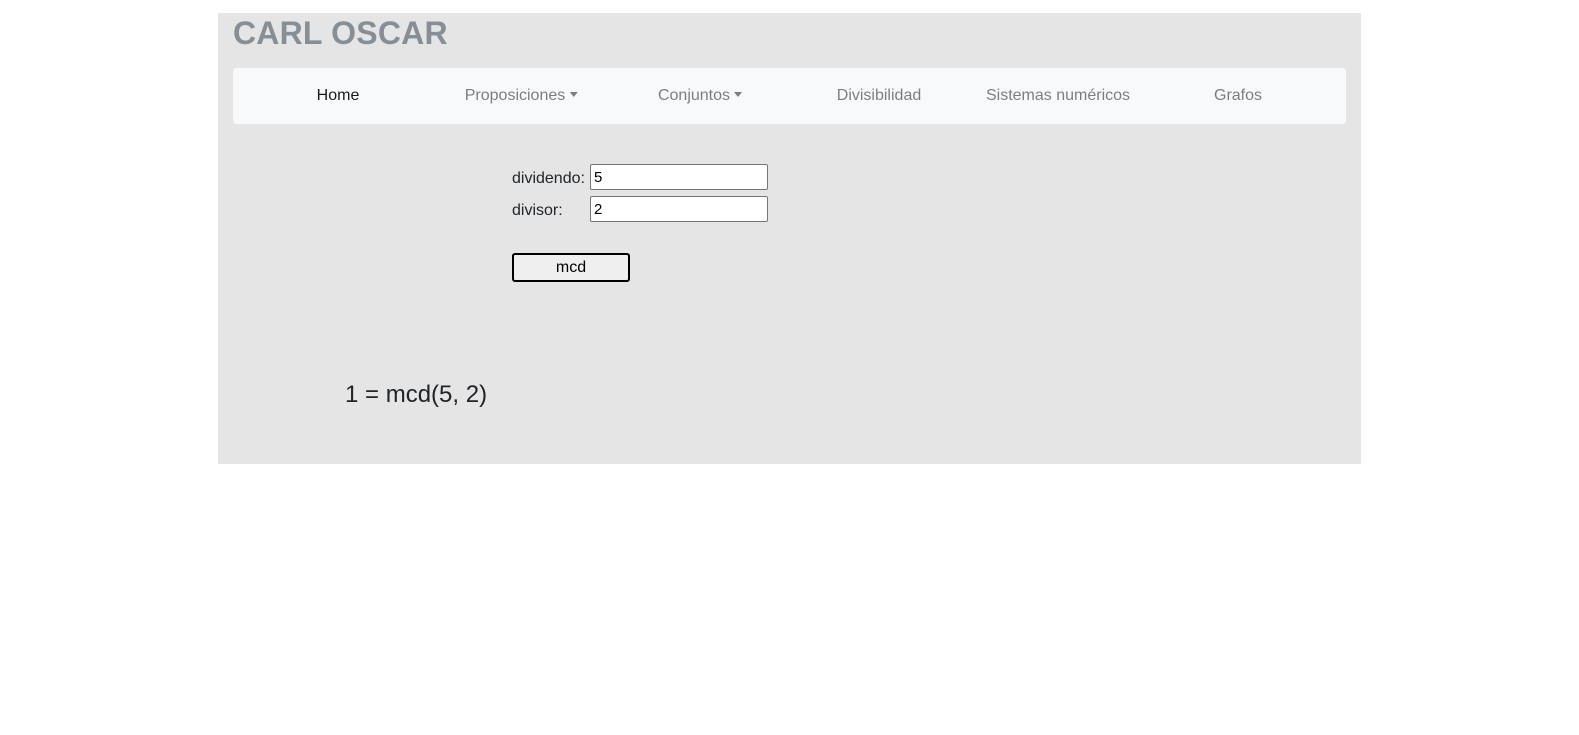 The image size is (1579, 735). I want to click on nav-item-home: Home, so click(338, 96).